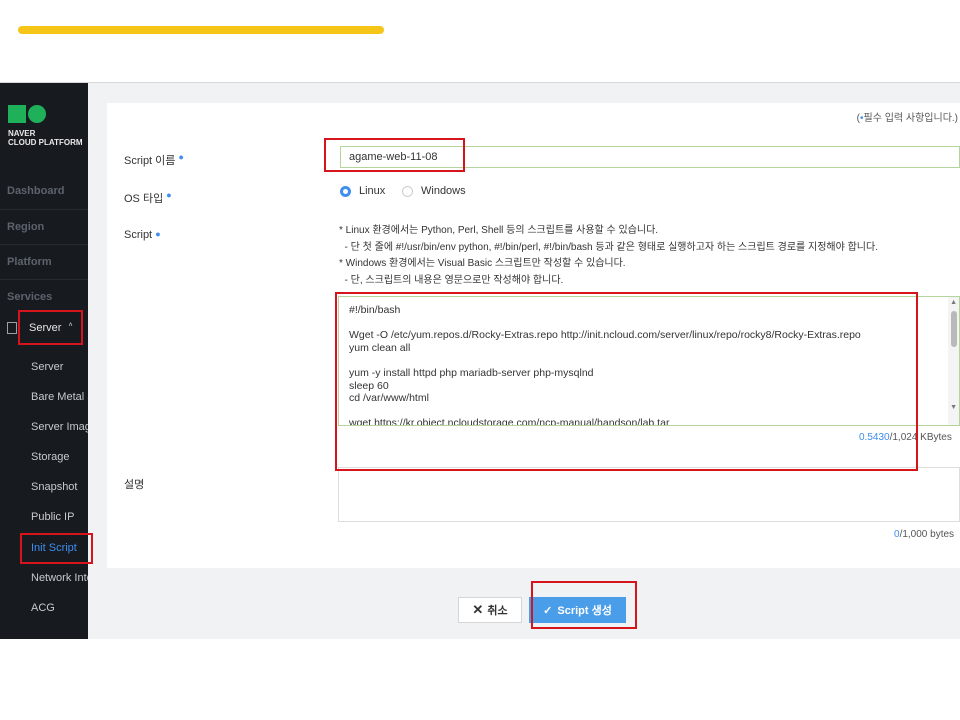  Describe the element at coordinates (478, 609) in the screenshot. I see `close-icon: ✕` at that location.